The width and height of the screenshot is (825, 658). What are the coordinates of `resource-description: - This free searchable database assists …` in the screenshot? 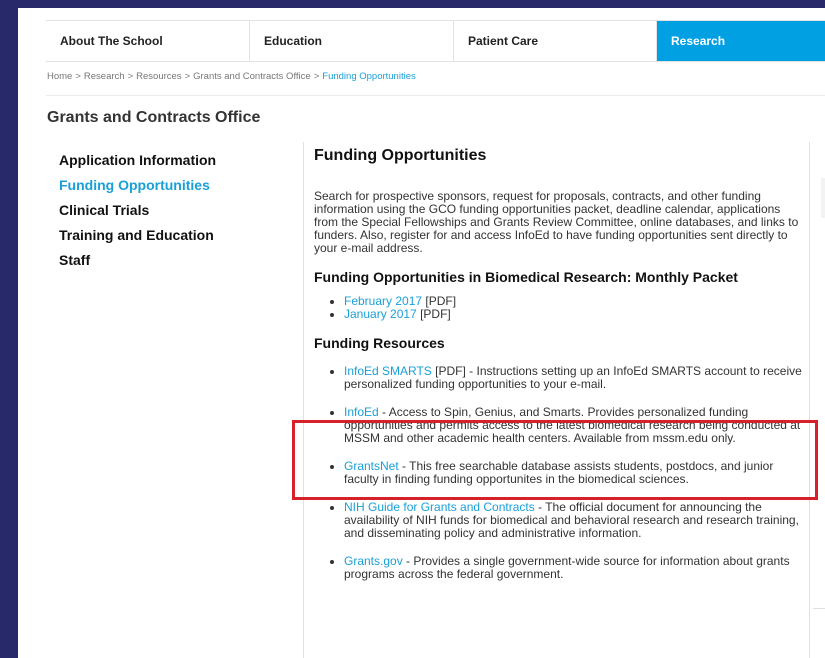 It's located at (559, 472).